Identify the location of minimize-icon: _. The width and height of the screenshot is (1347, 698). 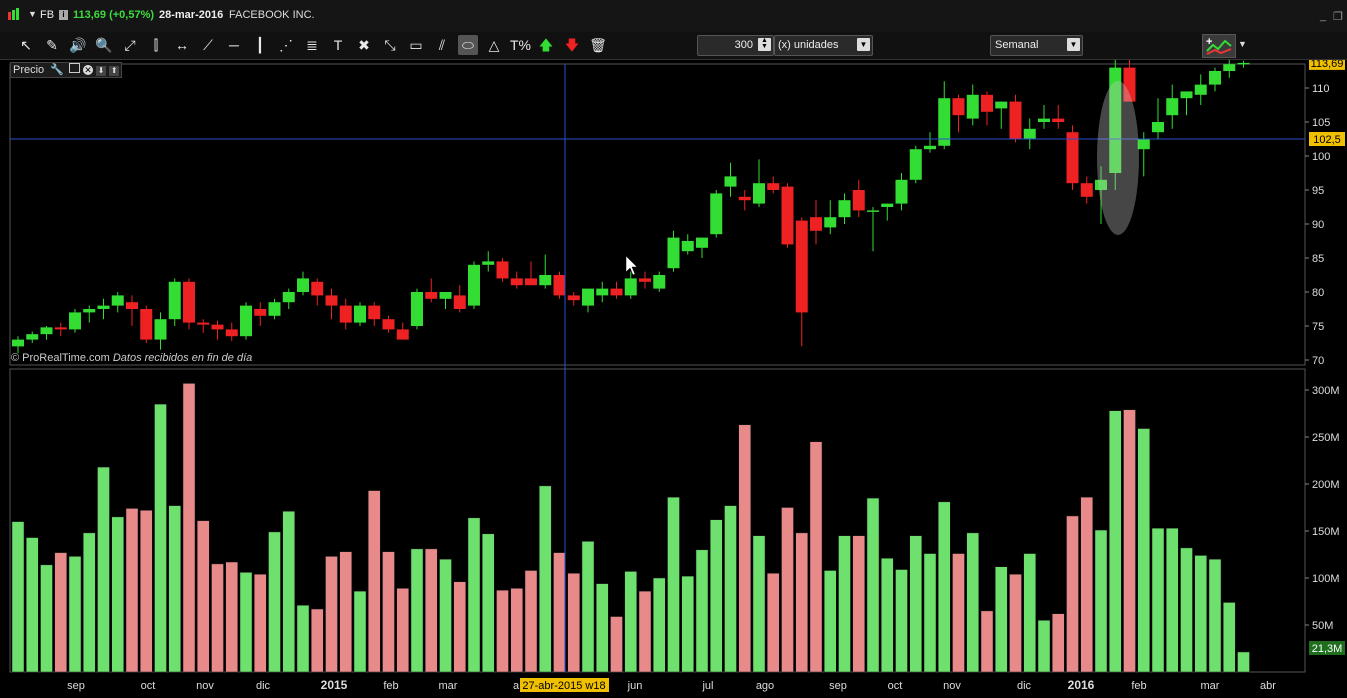
(1323, 16).